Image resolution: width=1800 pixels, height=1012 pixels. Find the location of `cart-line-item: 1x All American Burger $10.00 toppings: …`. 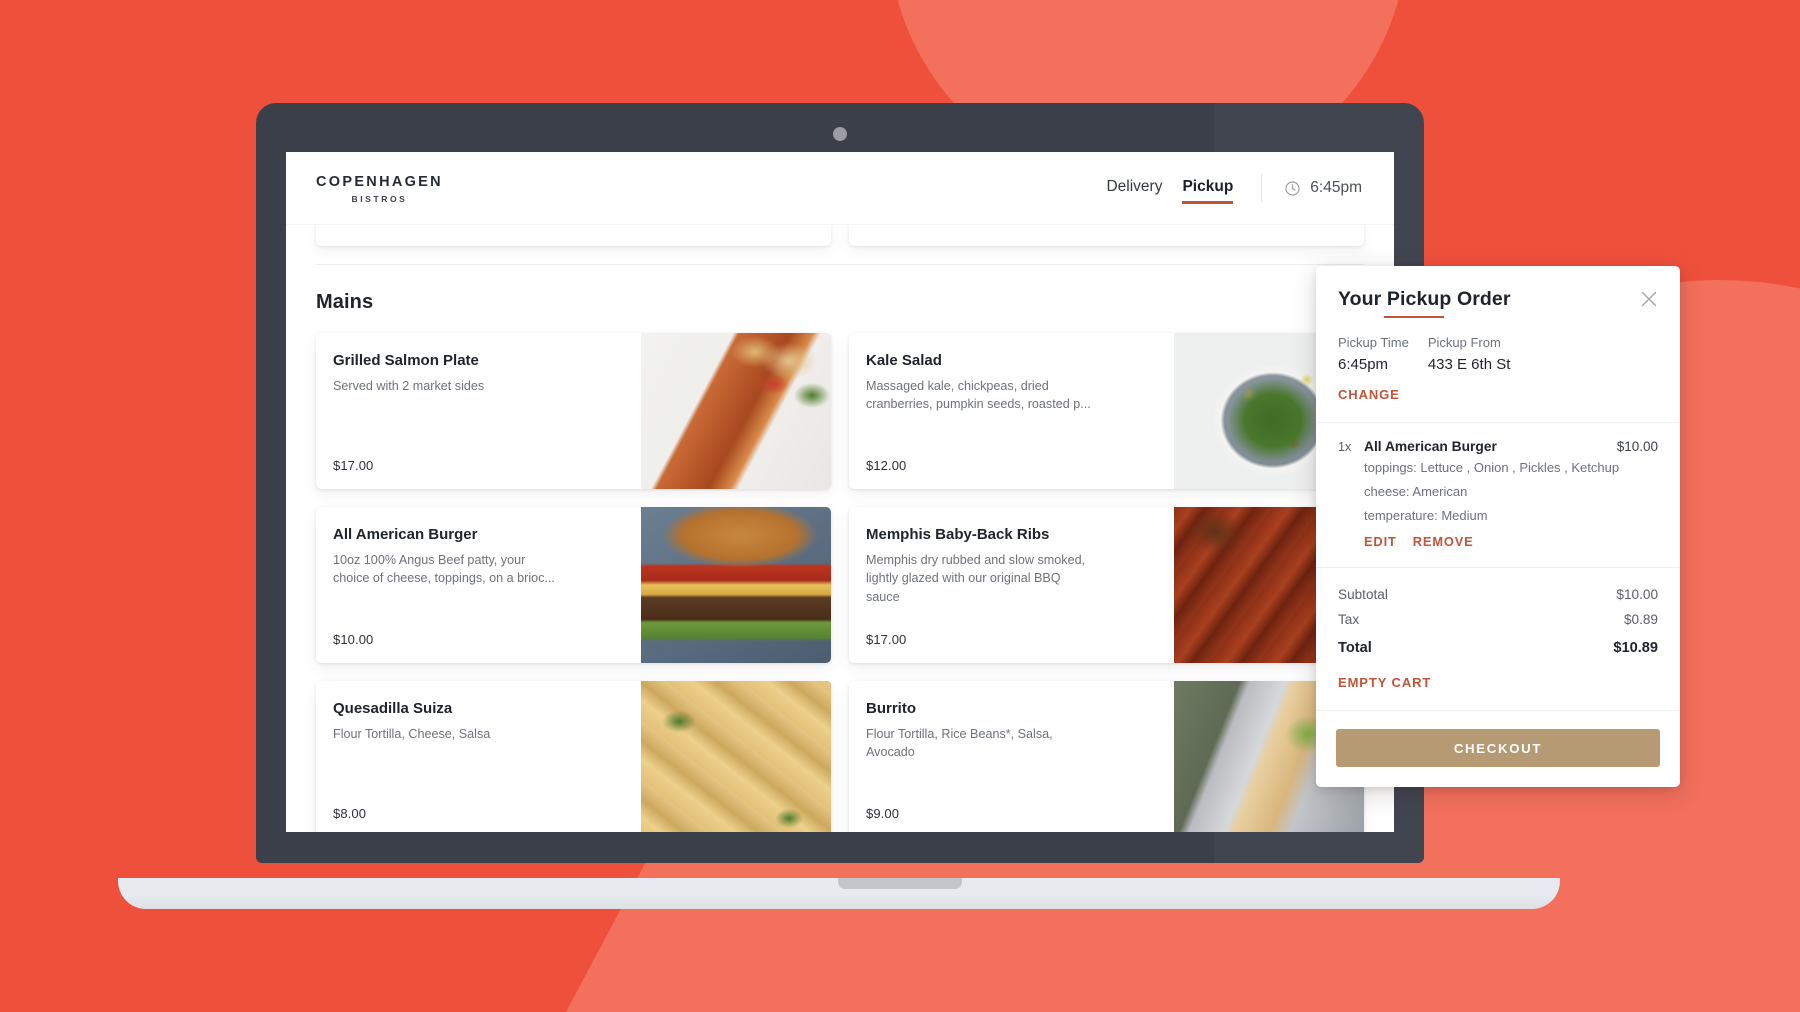

cart-line-item: 1x All American Burger $10.00 toppings: … is located at coordinates (1498, 494).